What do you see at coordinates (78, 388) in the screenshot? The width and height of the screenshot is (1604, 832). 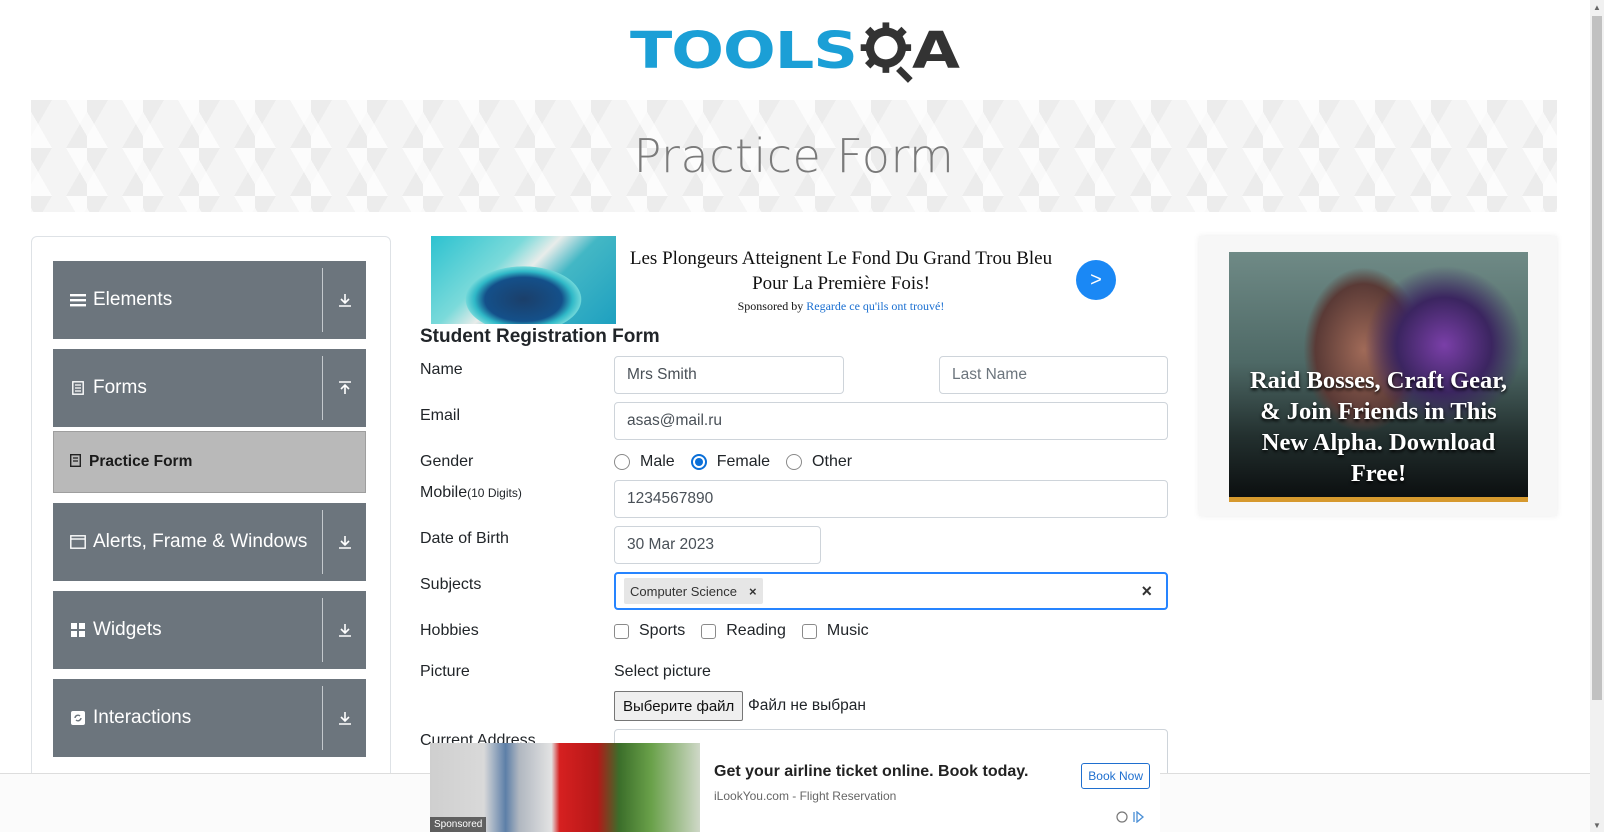 I see `document-icon` at bounding box center [78, 388].